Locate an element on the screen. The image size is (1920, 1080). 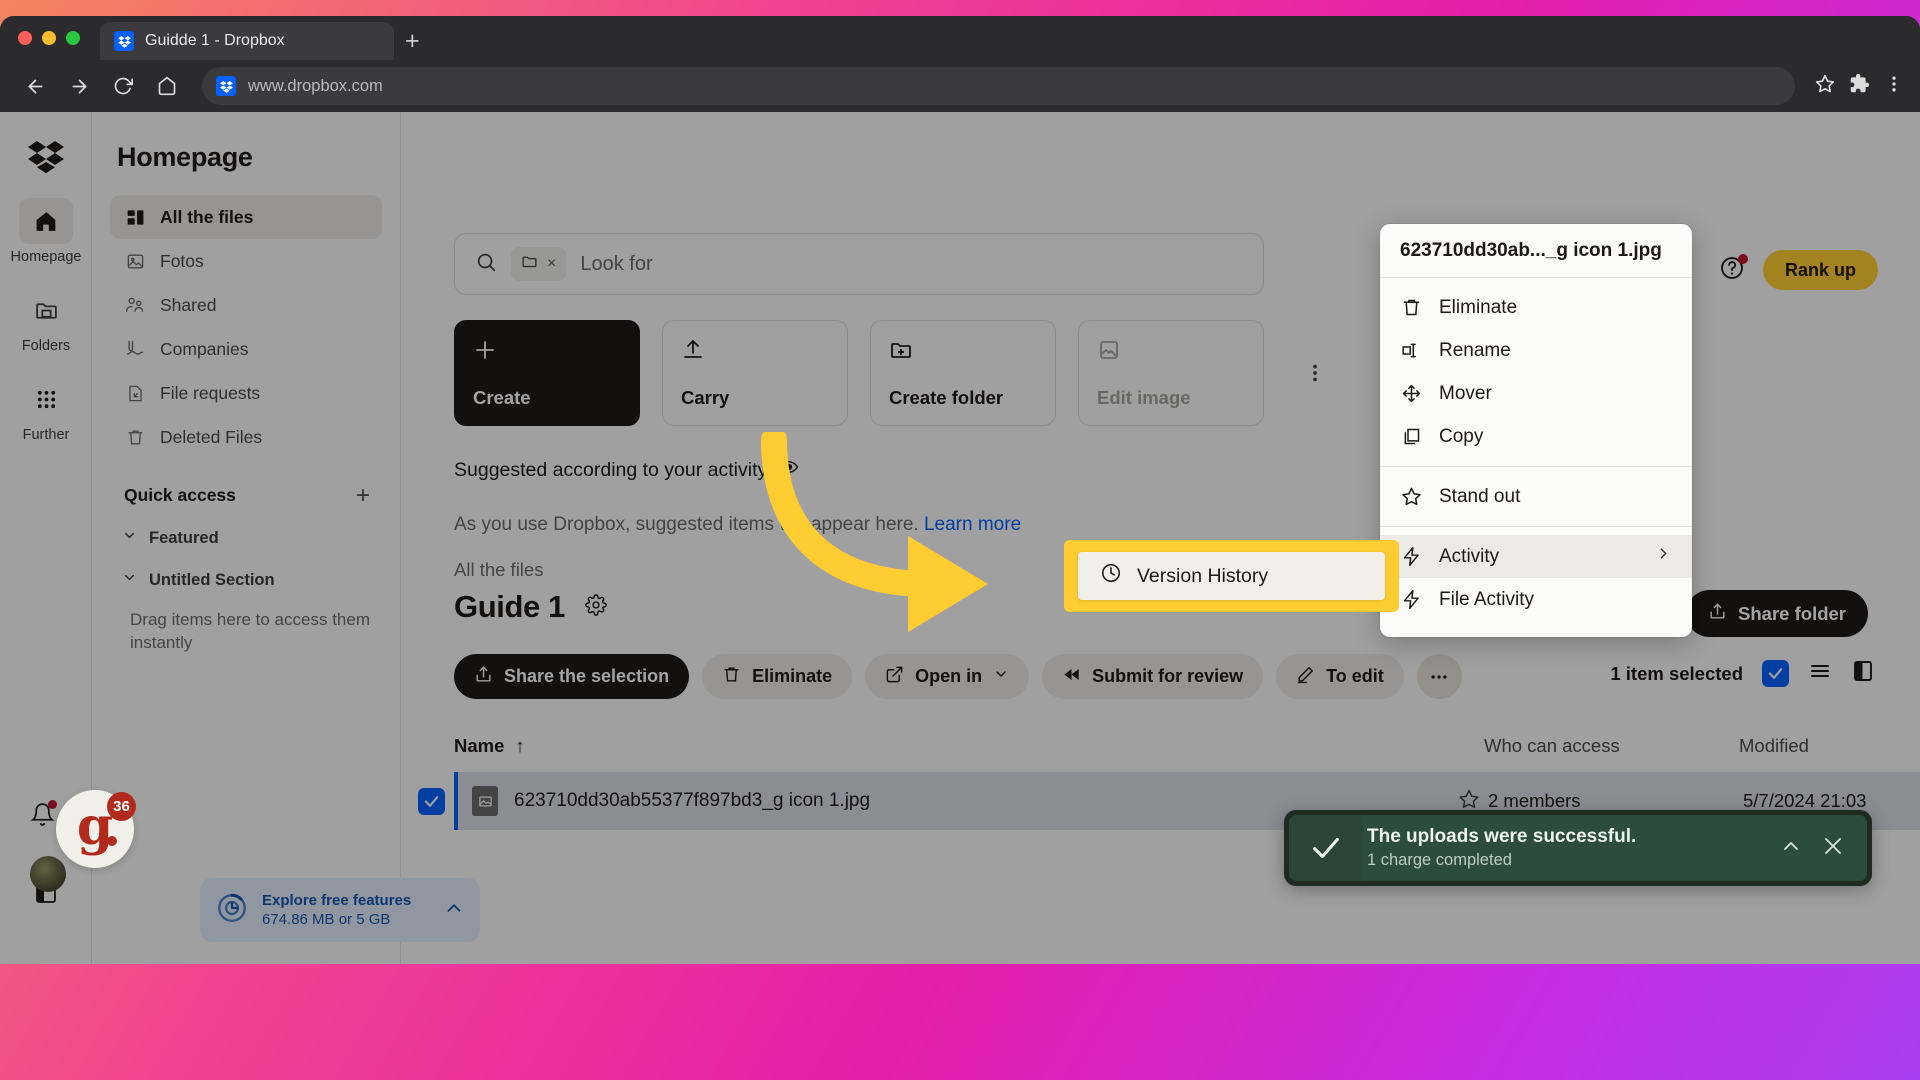
sidebar-item-label: Deleted Files is located at coordinates (211, 436).